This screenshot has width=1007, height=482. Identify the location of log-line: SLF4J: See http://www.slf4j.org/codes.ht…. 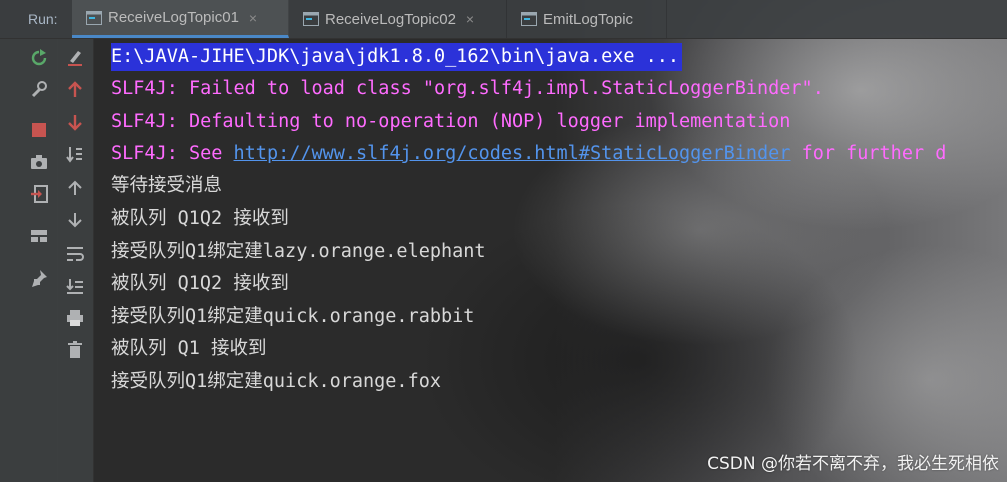
(528, 154).